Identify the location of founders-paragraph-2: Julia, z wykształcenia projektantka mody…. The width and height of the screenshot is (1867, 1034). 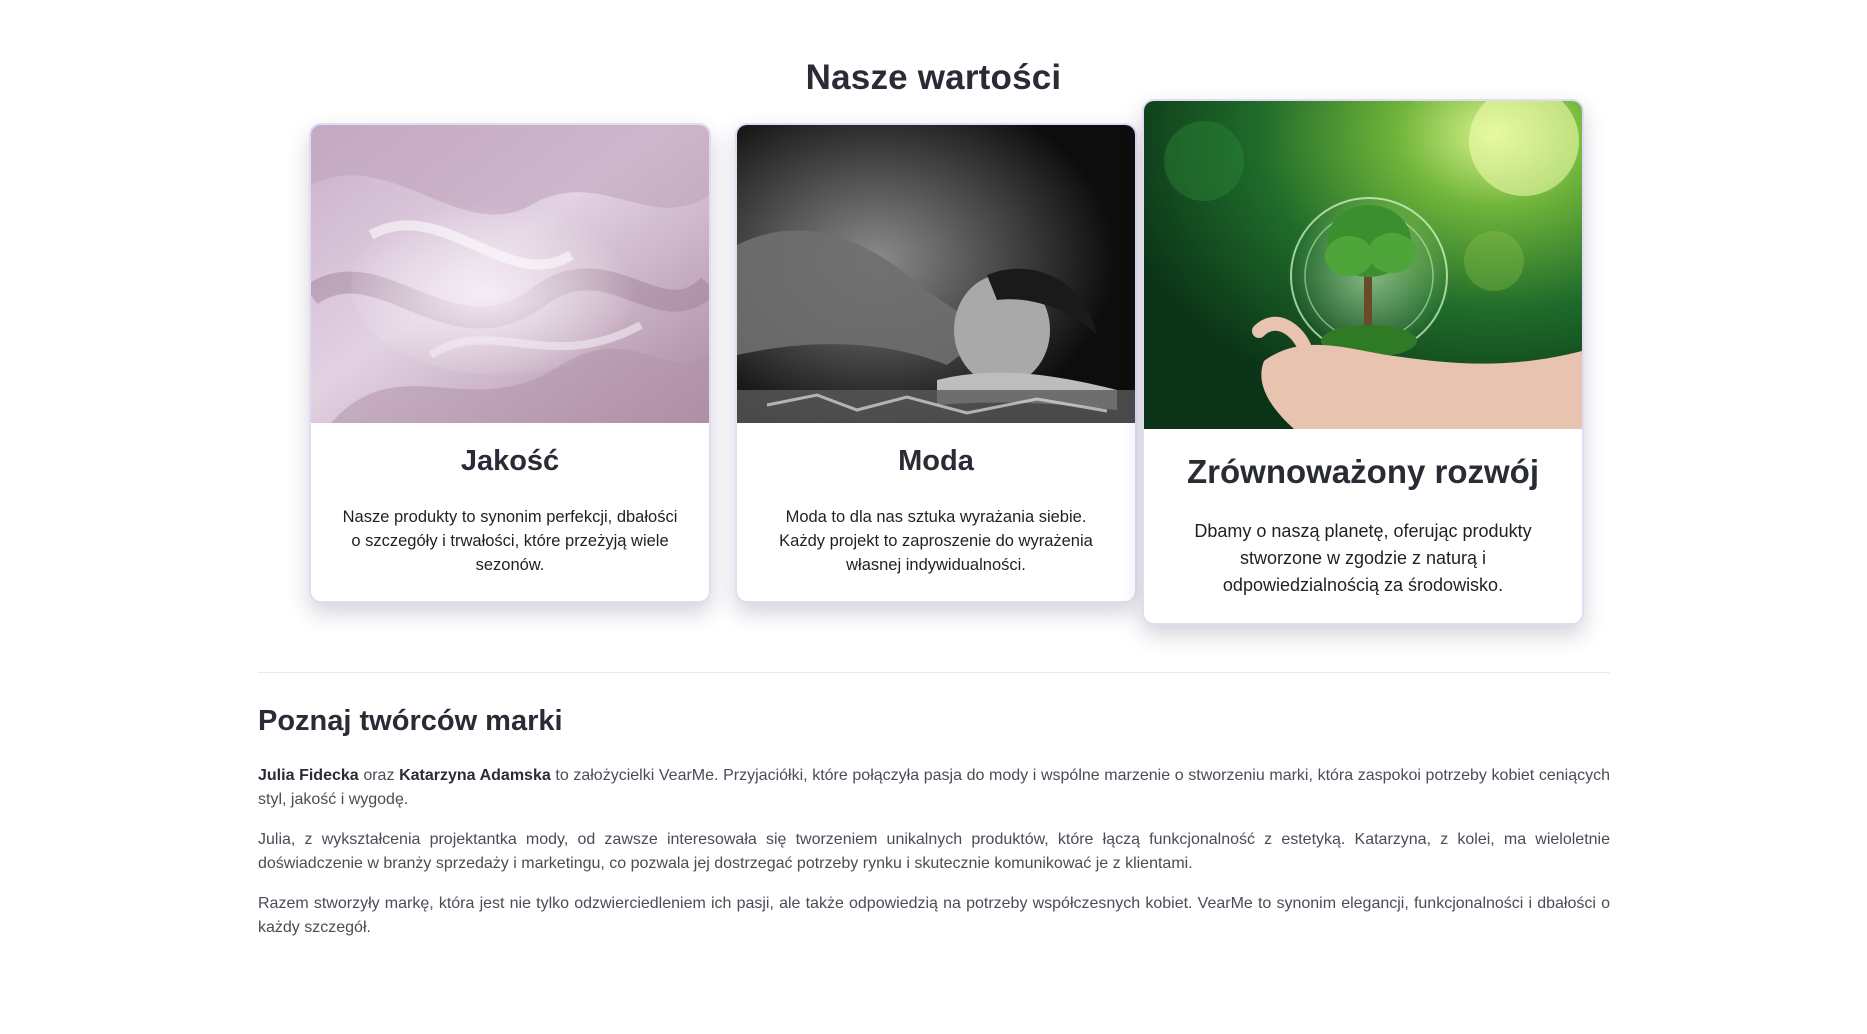
(934, 851).